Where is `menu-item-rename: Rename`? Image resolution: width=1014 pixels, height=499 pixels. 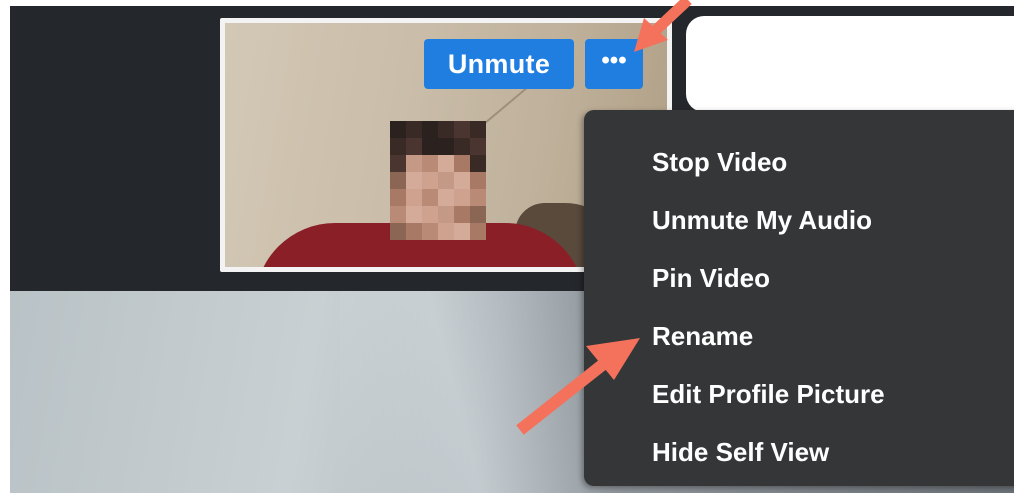 menu-item-rename: Rename is located at coordinates (702, 336).